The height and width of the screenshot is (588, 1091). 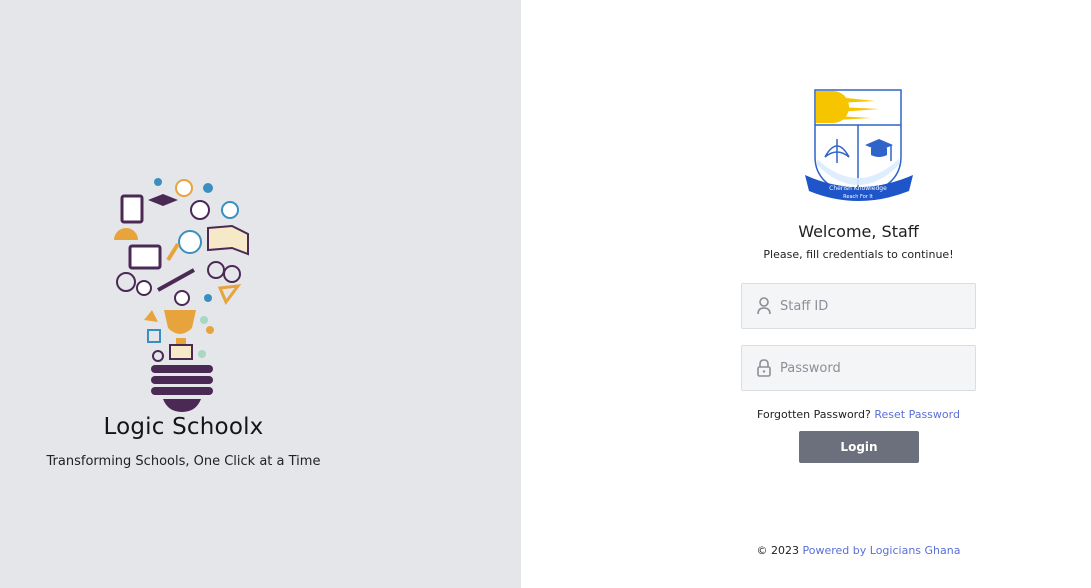 I want to click on education-lightbulb-illustration, so click(x=181, y=295).